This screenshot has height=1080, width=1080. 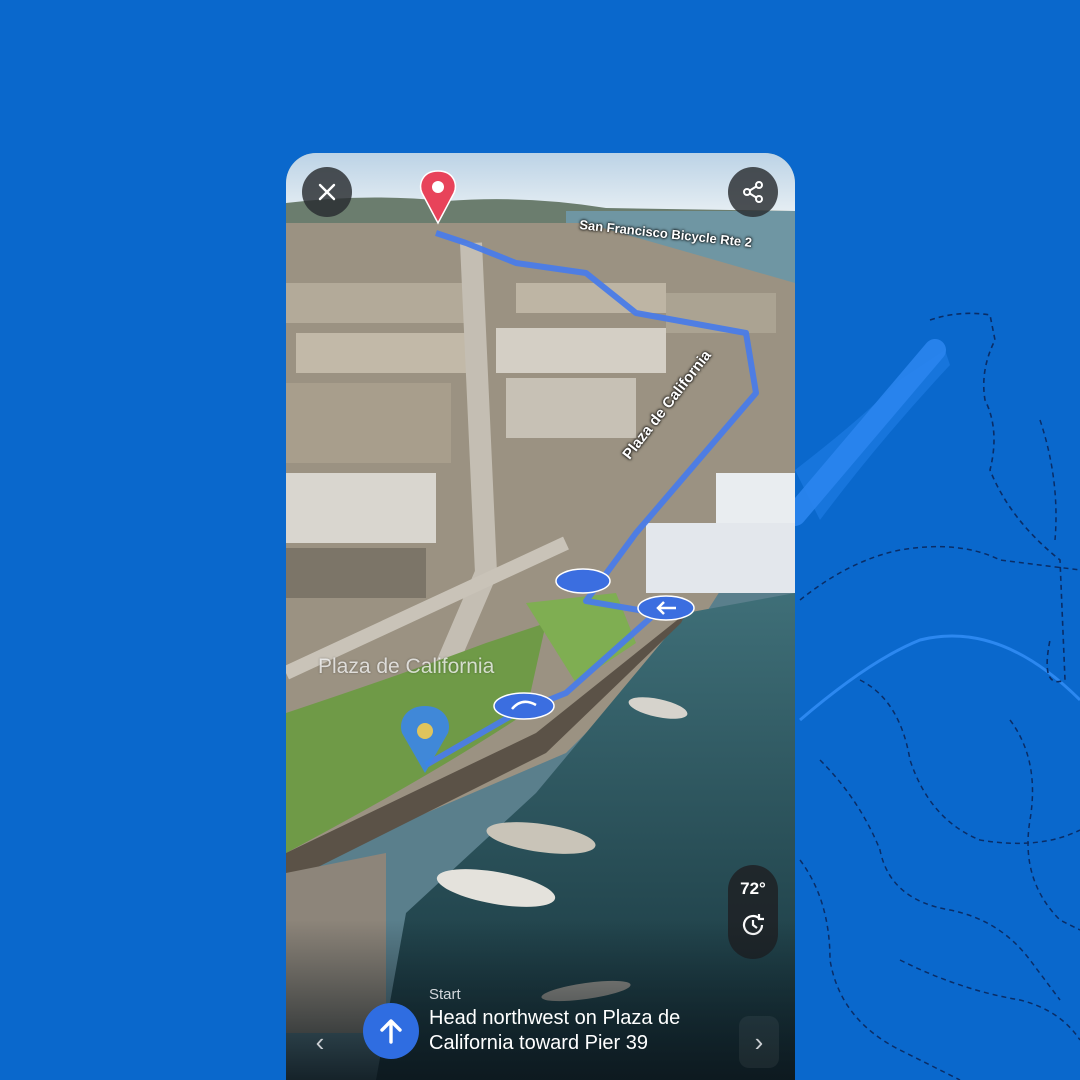 What do you see at coordinates (445, 994) in the screenshot?
I see `step-label: Start` at bounding box center [445, 994].